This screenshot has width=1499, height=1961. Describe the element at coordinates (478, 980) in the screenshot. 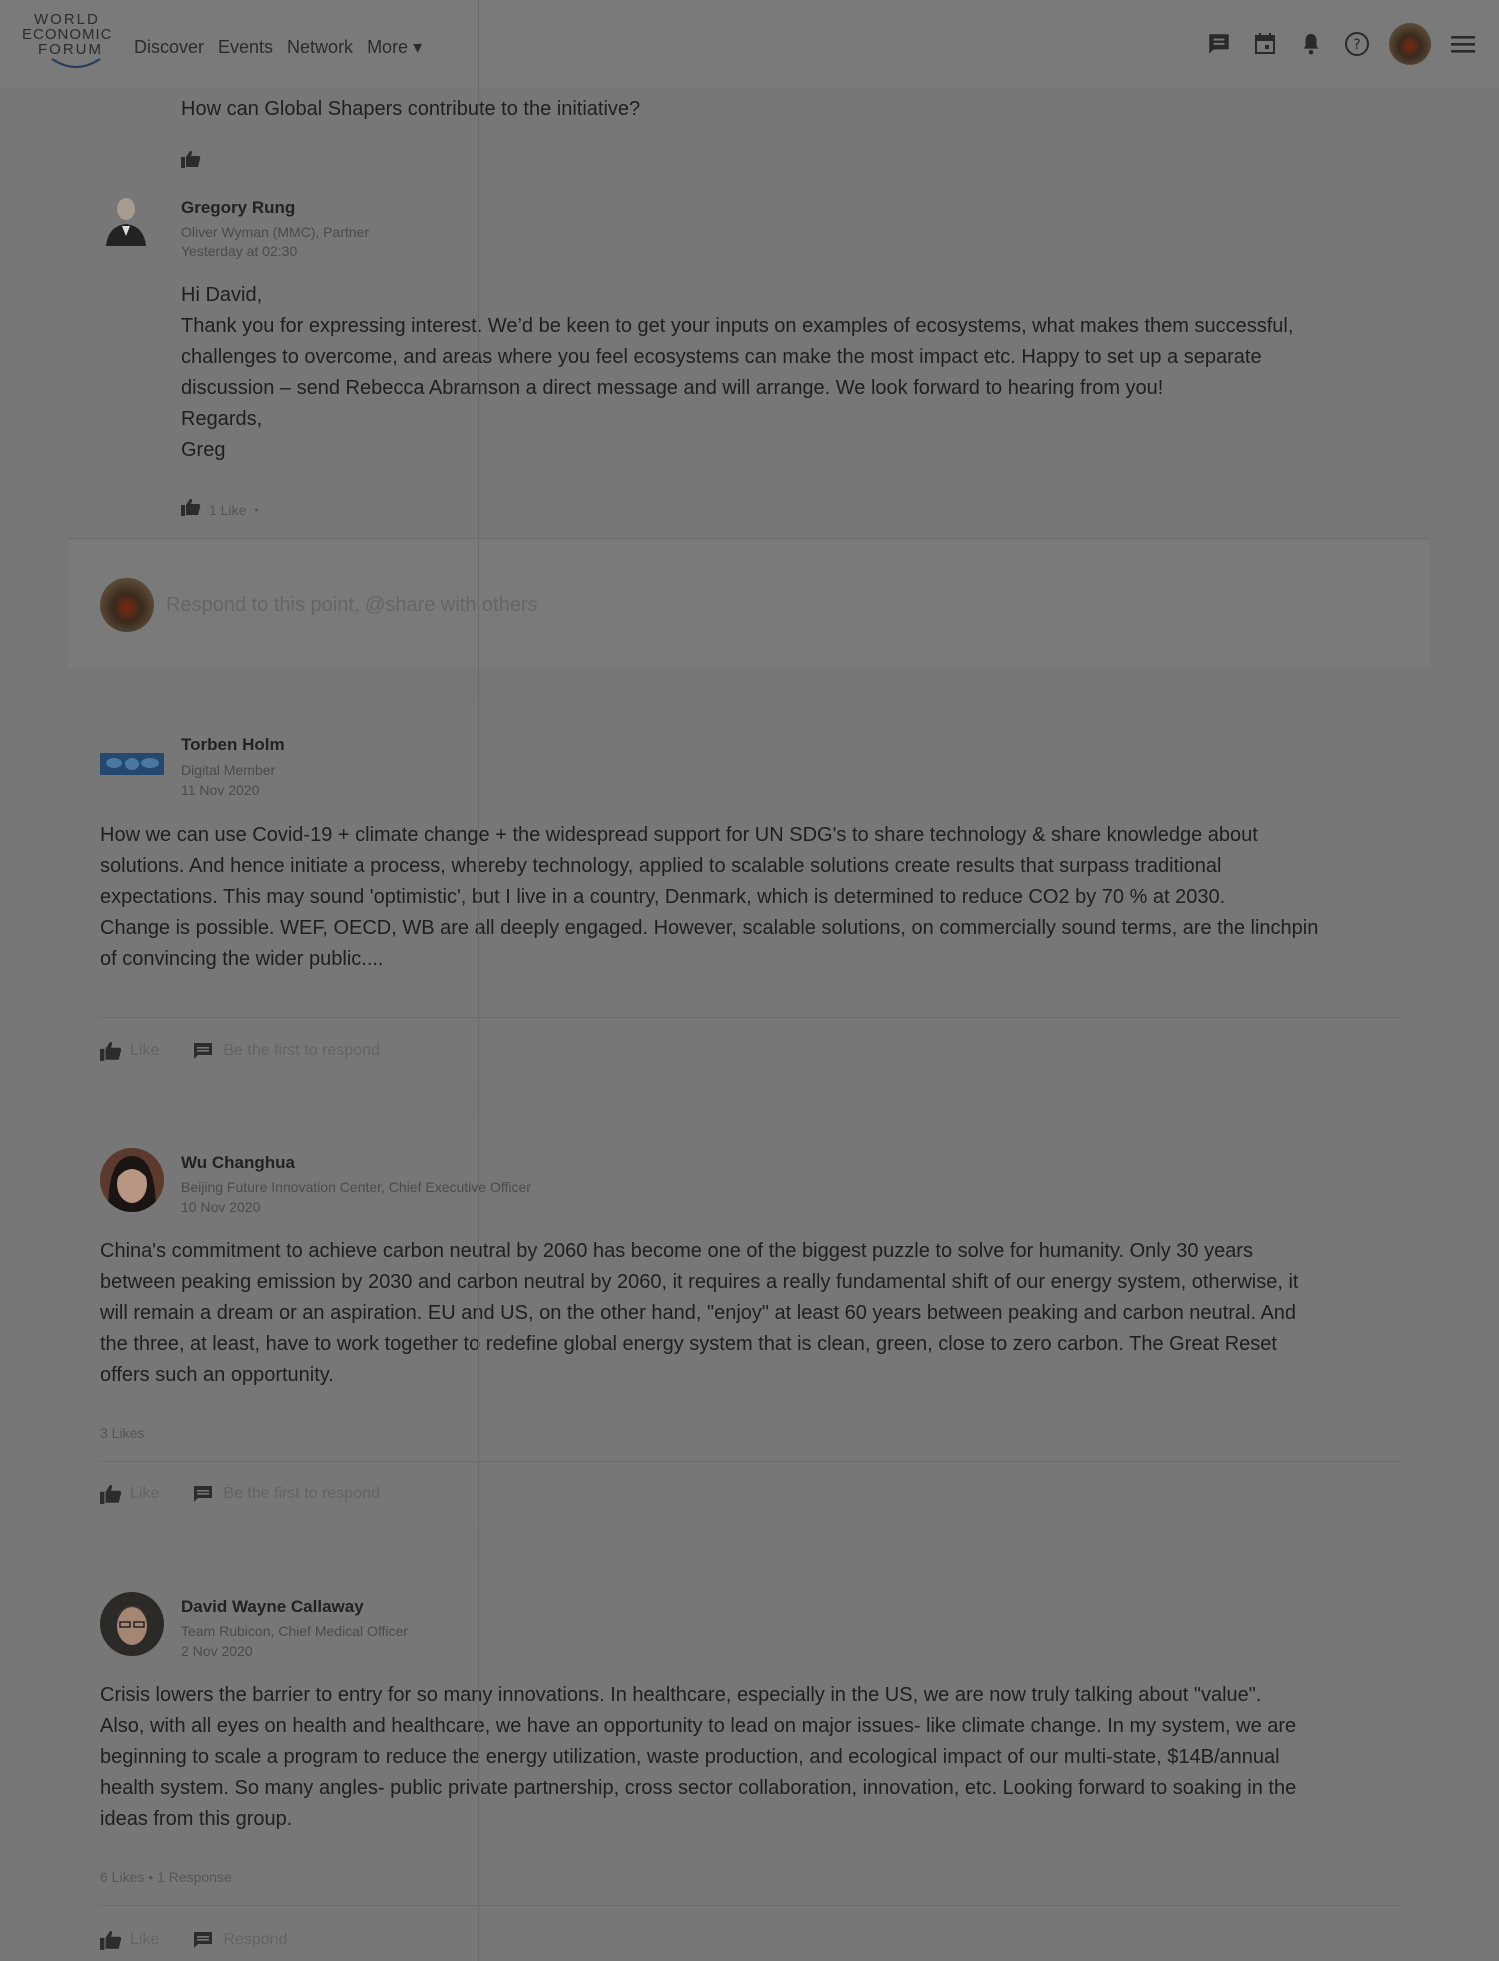

I see `guide-line` at that location.